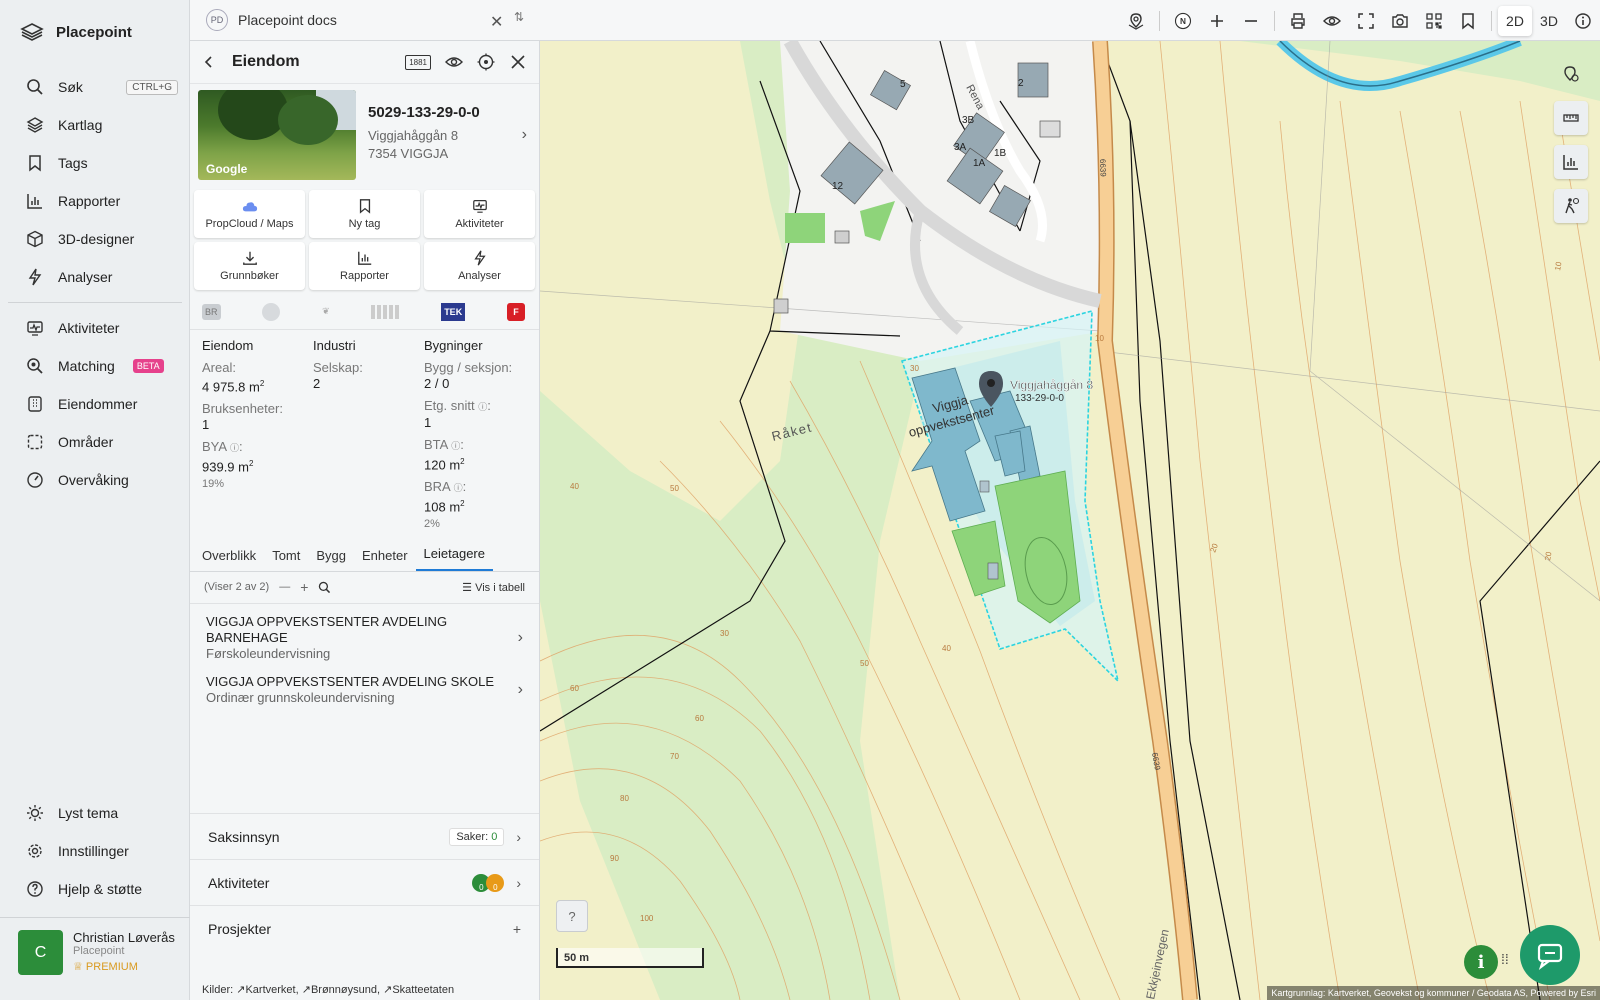 The image size is (1600, 1000). What do you see at coordinates (496, 22) in the screenshot?
I see `close-doc-icon: ✕` at bounding box center [496, 22].